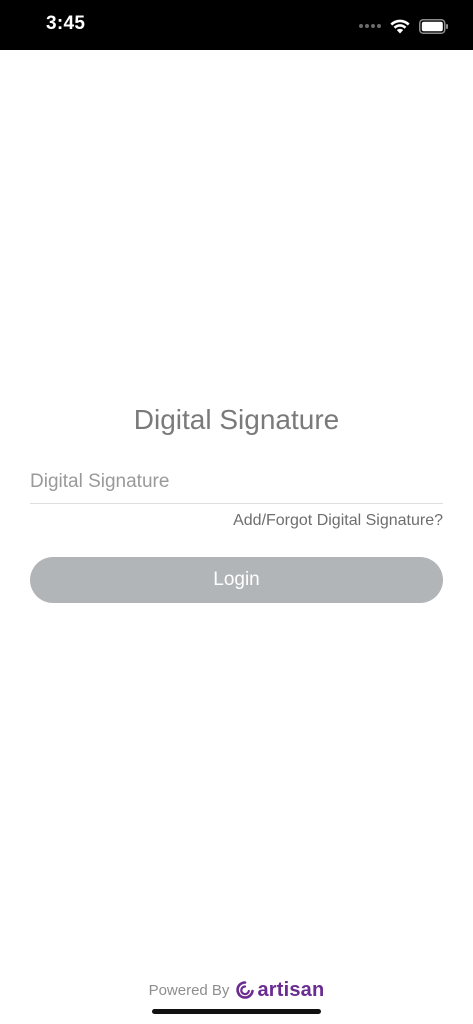 This screenshot has width=473, height=1024. What do you see at coordinates (236, 482) in the screenshot?
I see `digital-signature-input` at bounding box center [236, 482].